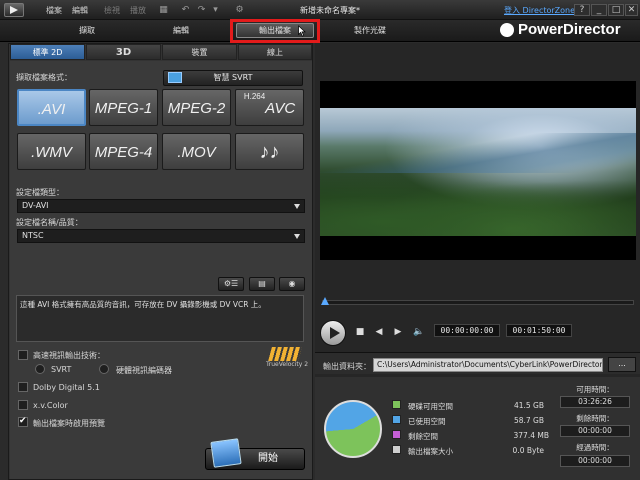 This screenshot has width=640, height=480. What do you see at coordinates (423, 436) in the screenshot?
I see `legend-remaining-label: 剩餘空間` at bounding box center [423, 436].